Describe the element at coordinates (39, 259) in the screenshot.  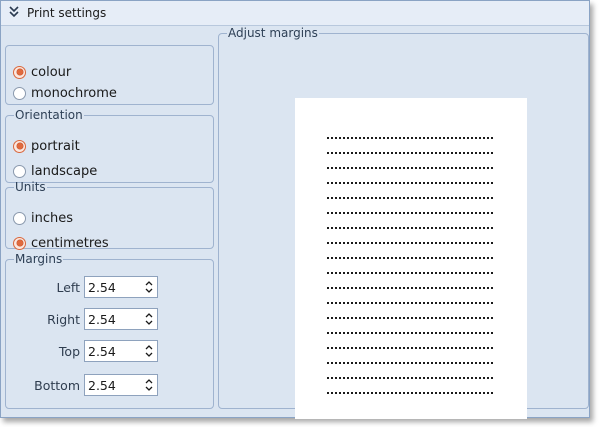
I see `group-legend: Margins` at that location.